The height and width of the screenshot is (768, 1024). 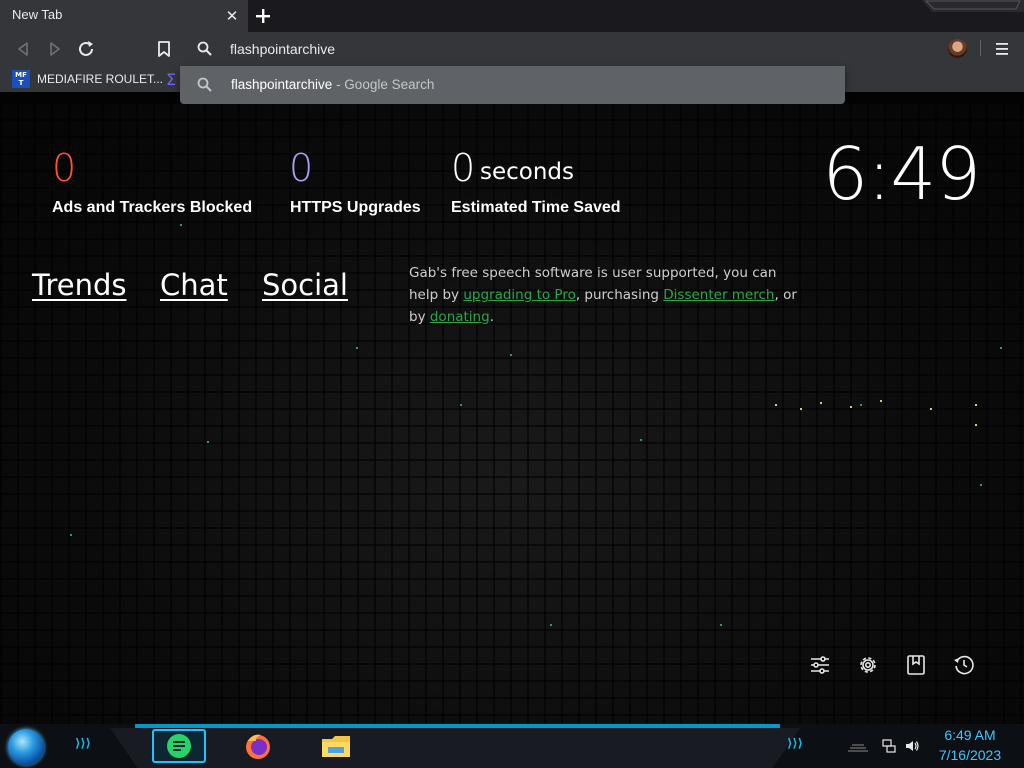 What do you see at coordinates (124, 16) in the screenshot?
I see `tab-new-tab: New Tab ✕` at bounding box center [124, 16].